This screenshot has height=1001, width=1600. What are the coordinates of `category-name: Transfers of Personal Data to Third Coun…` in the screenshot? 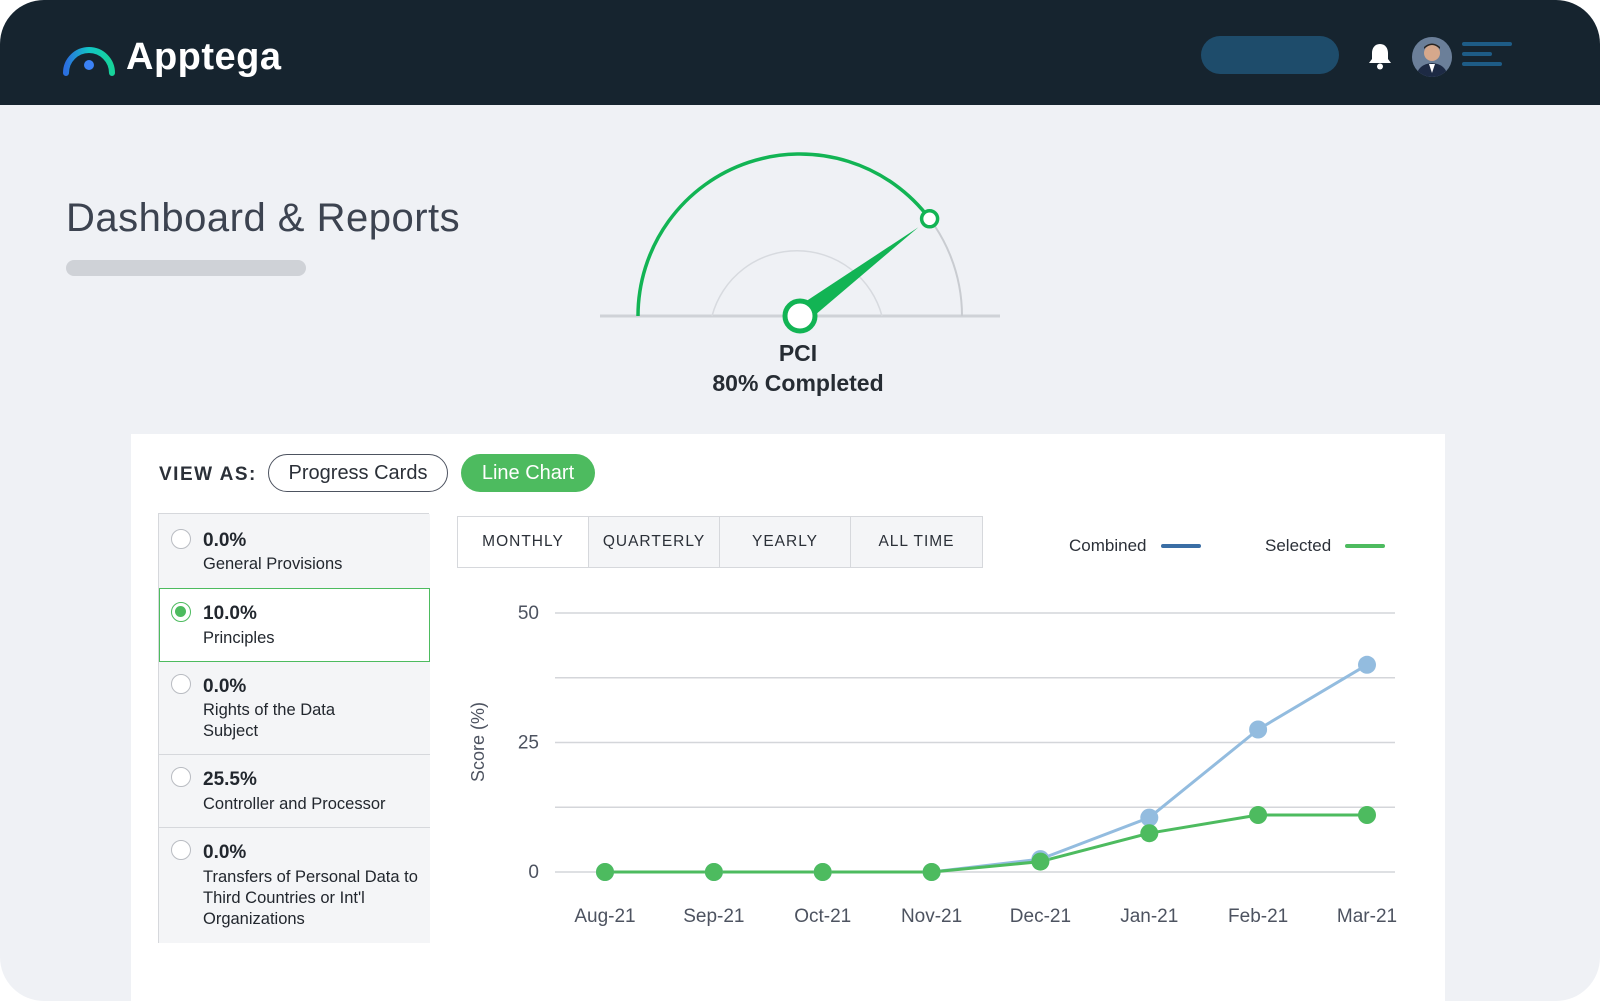 It's located at (310, 898).